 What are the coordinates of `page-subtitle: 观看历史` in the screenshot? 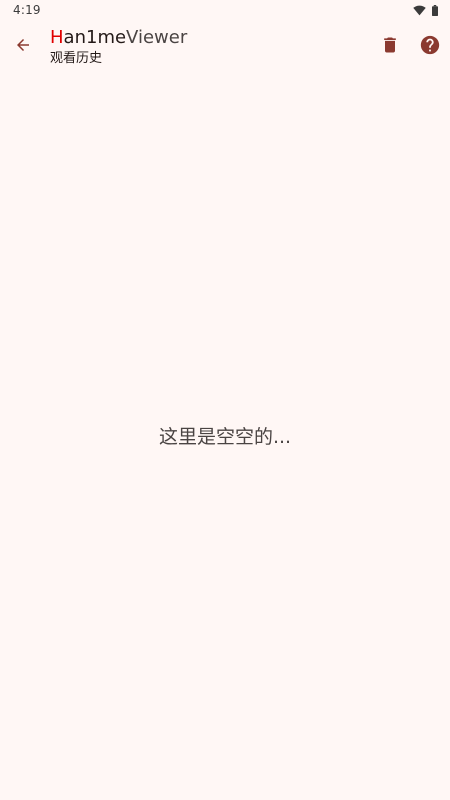 It's located at (76, 58).